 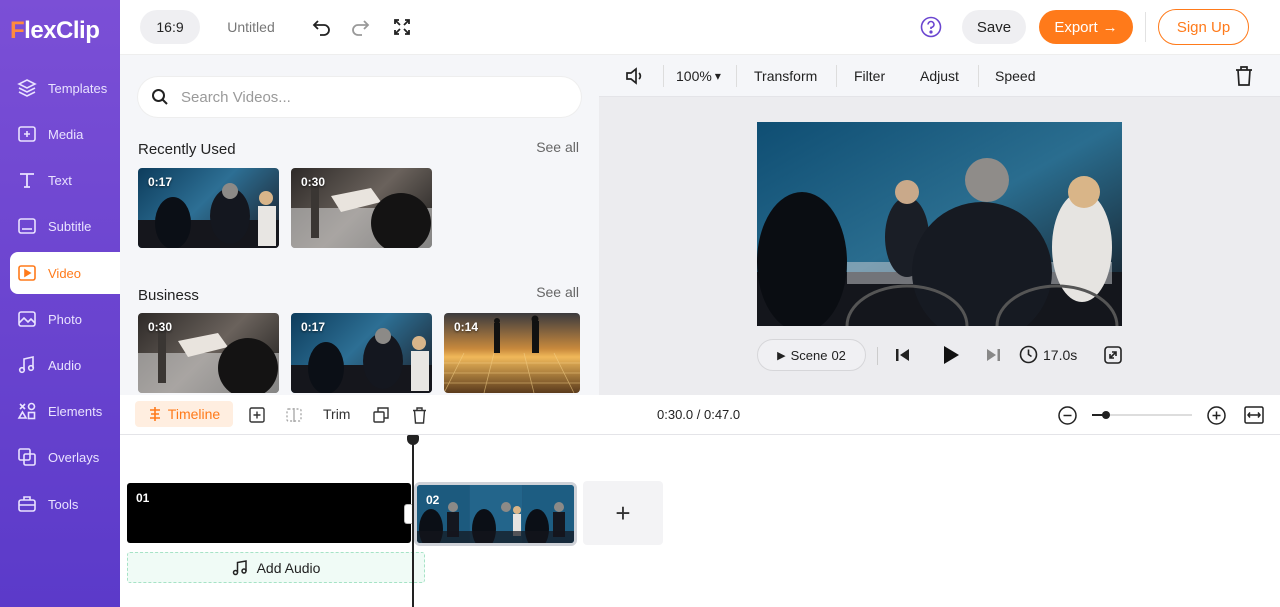 I want to click on sidebar-item-label: Subtitle, so click(x=70, y=226).